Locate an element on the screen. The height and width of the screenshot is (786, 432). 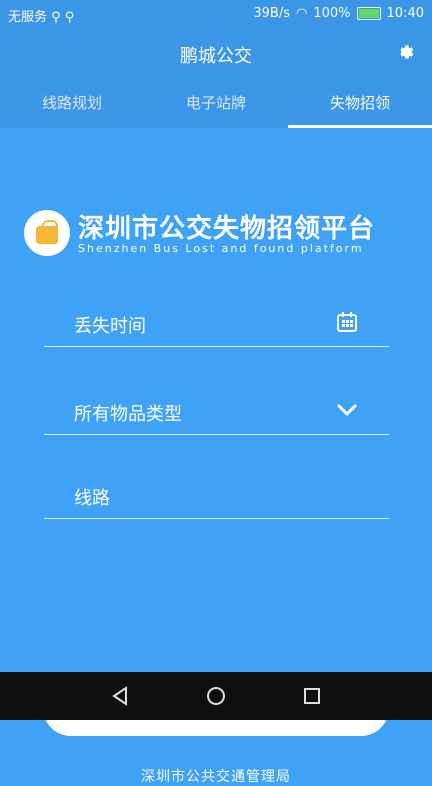
footer-text: 深圳市公共交通管理局 is located at coordinates (216, 777).